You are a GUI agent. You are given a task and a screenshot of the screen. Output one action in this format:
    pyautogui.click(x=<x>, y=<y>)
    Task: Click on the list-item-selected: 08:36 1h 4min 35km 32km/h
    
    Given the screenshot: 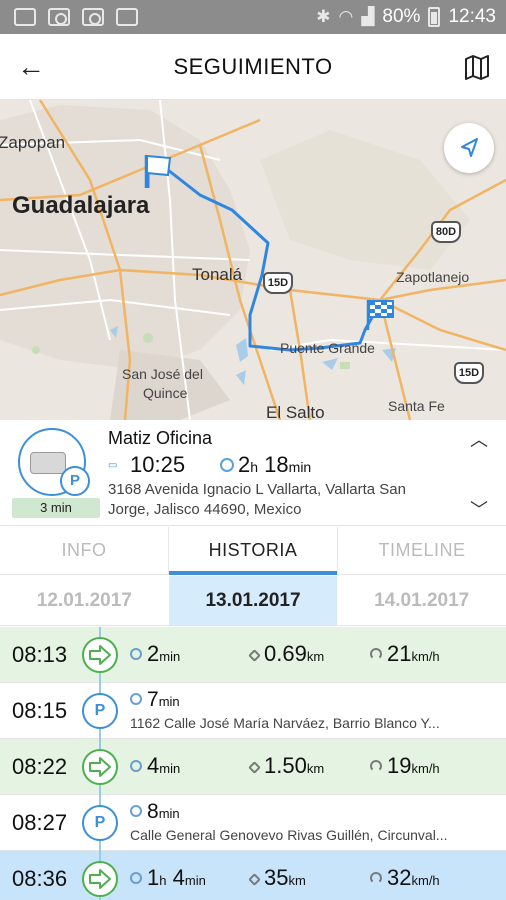 What is the action you would take?
    pyautogui.click(x=253, y=875)
    